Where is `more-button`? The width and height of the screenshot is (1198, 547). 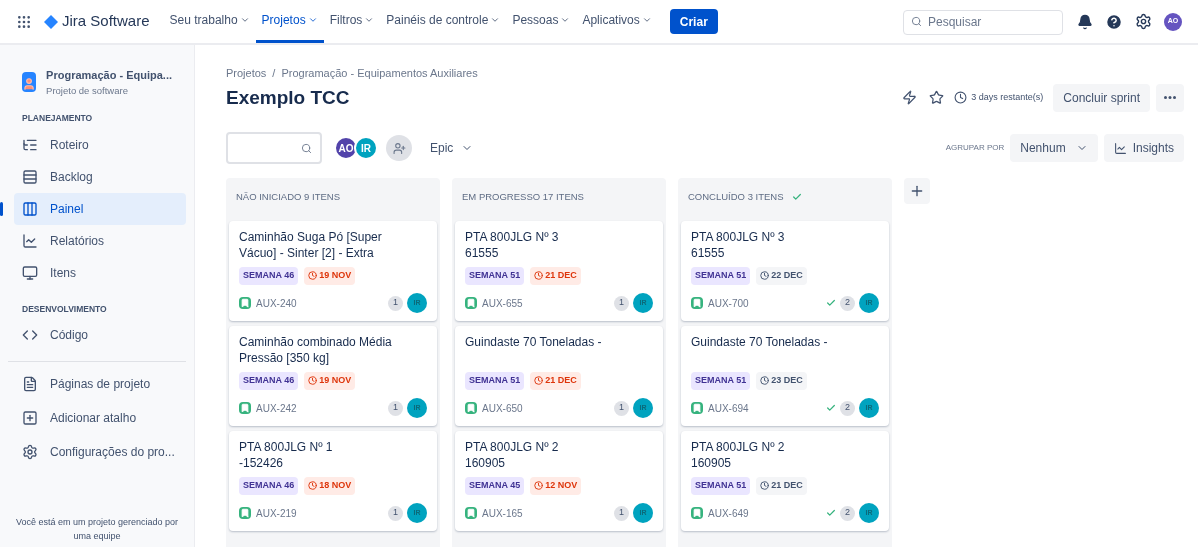
more-button is located at coordinates (1170, 97).